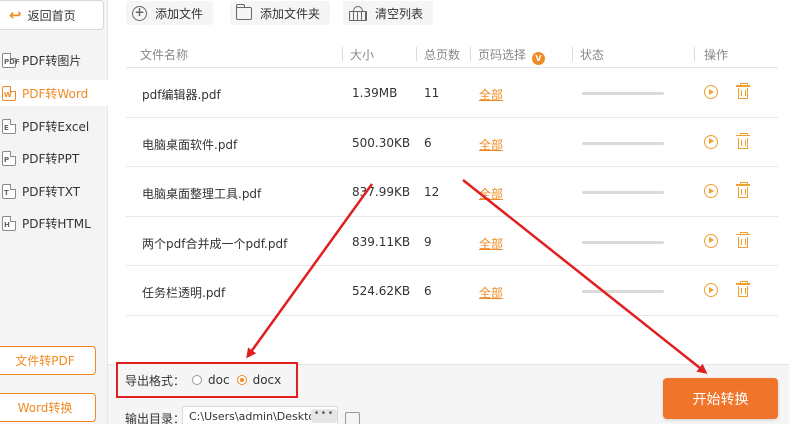  Describe the element at coordinates (241, 380) in the screenshot. I see `radio-docx` at that location.